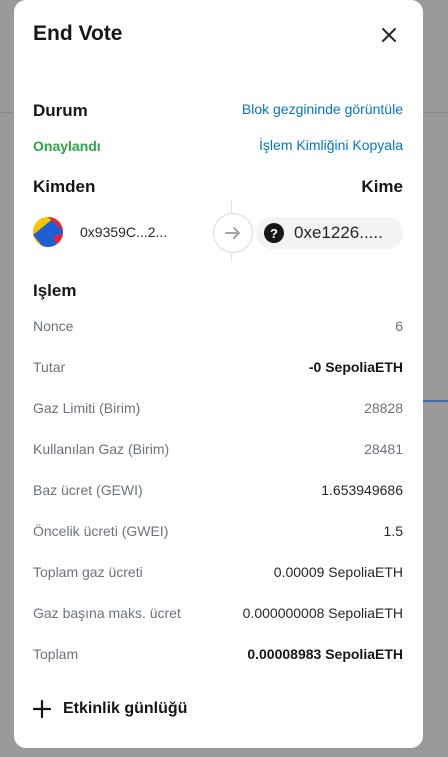 The height and width of the screenshot is (757, 448). I want to click on detail-row-base-fee: Baz ücret (GEWI) 1.653949686, so click(218, 492).